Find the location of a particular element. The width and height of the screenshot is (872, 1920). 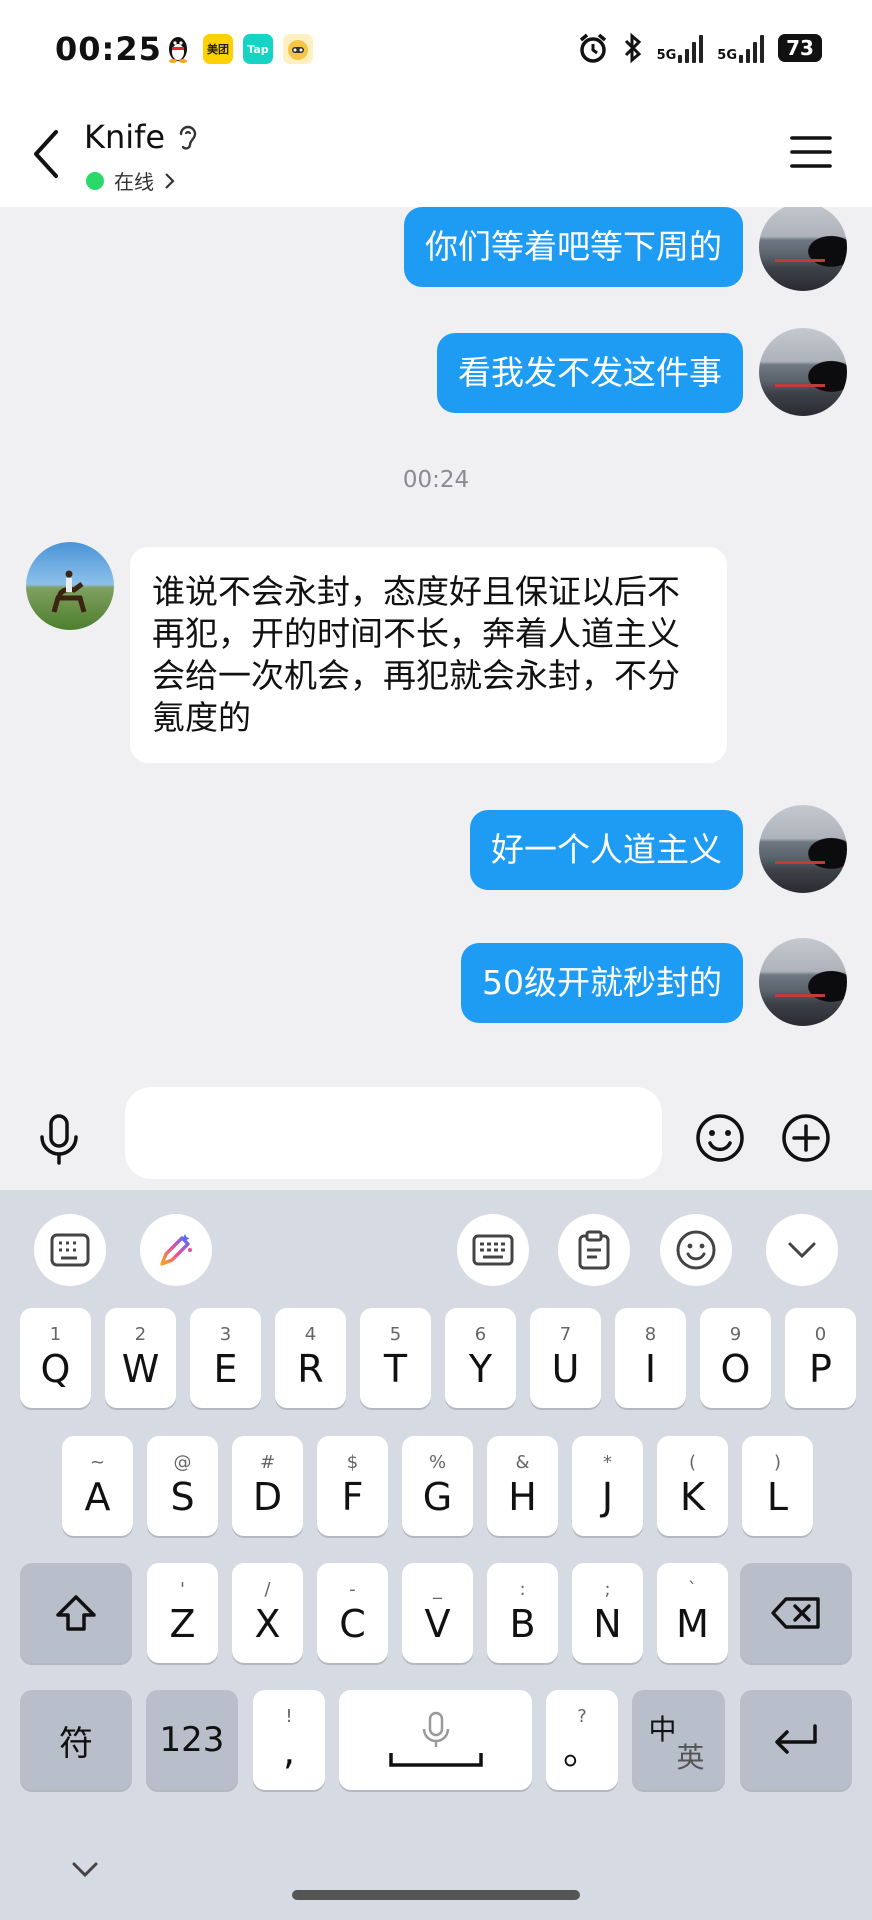

shift-key is located at coordinates (76, 1613).